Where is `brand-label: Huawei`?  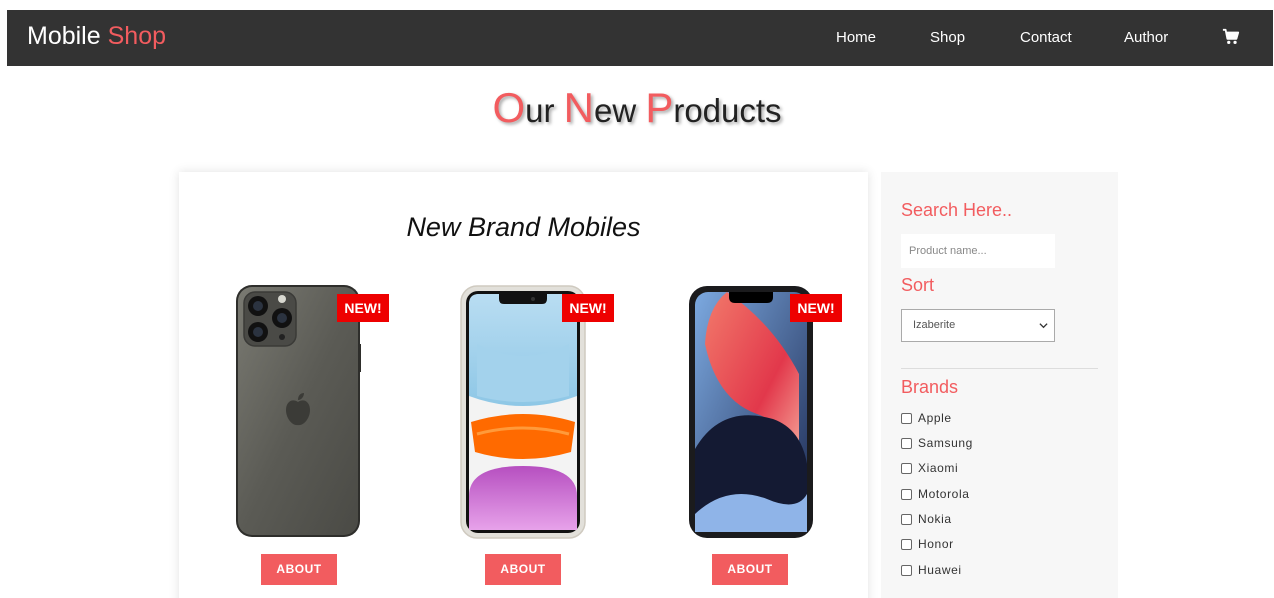
brand-label: Huawei is located at coordinates (940, 570).